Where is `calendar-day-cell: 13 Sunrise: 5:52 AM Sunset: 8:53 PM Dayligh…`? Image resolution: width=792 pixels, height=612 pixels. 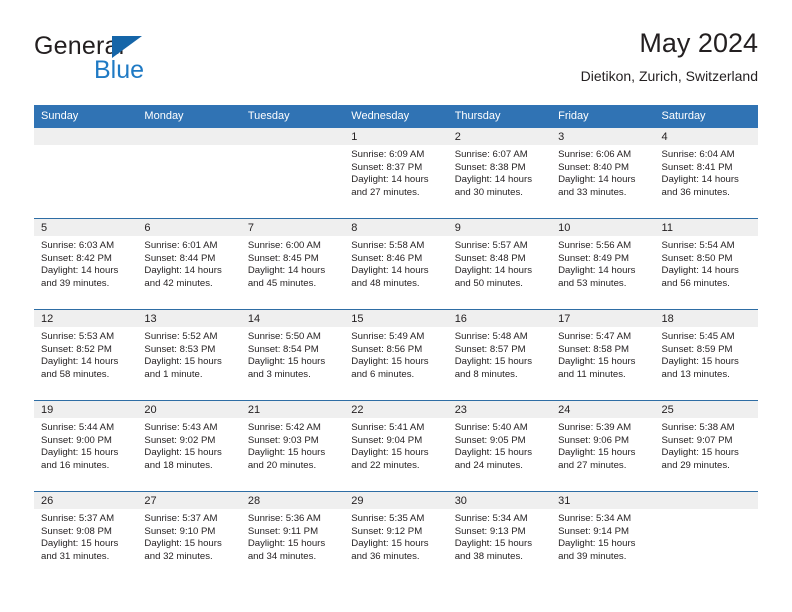
calendar-day-cell: 13 Sunrise: 5:52 AM Sunset: 8:53 PM Dayligh… is located at coordinates (189, 355).